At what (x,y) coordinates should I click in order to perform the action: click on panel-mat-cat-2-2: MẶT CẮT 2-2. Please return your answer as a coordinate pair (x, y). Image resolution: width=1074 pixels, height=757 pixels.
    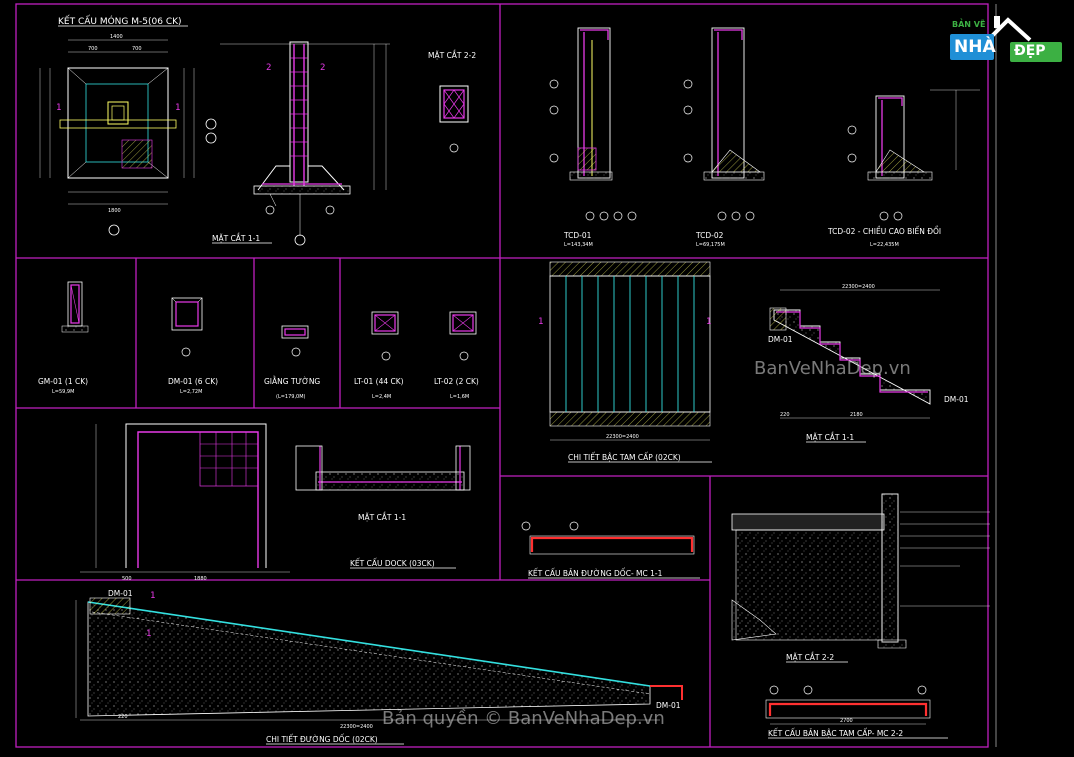
    Looking at the image, I should click on (860, 578).